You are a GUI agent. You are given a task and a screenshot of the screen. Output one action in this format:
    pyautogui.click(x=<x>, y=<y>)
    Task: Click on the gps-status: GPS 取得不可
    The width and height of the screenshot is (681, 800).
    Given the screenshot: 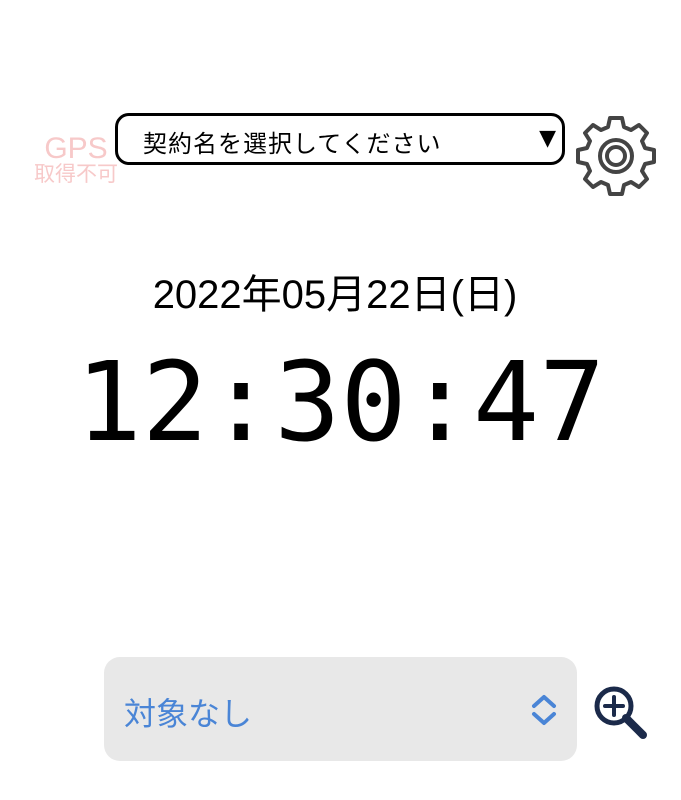 What is the action you would take?
    pyautogui.click(x=76, y=159)
    